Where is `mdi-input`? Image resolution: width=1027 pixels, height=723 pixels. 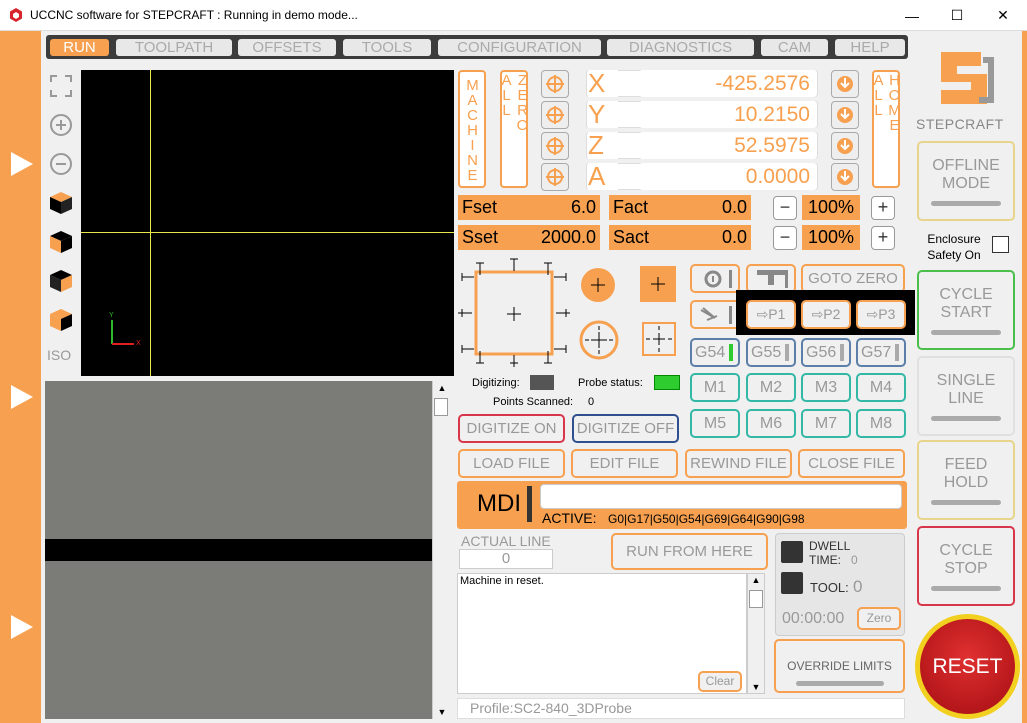
mdi-input is located at coordinates (721, 496).